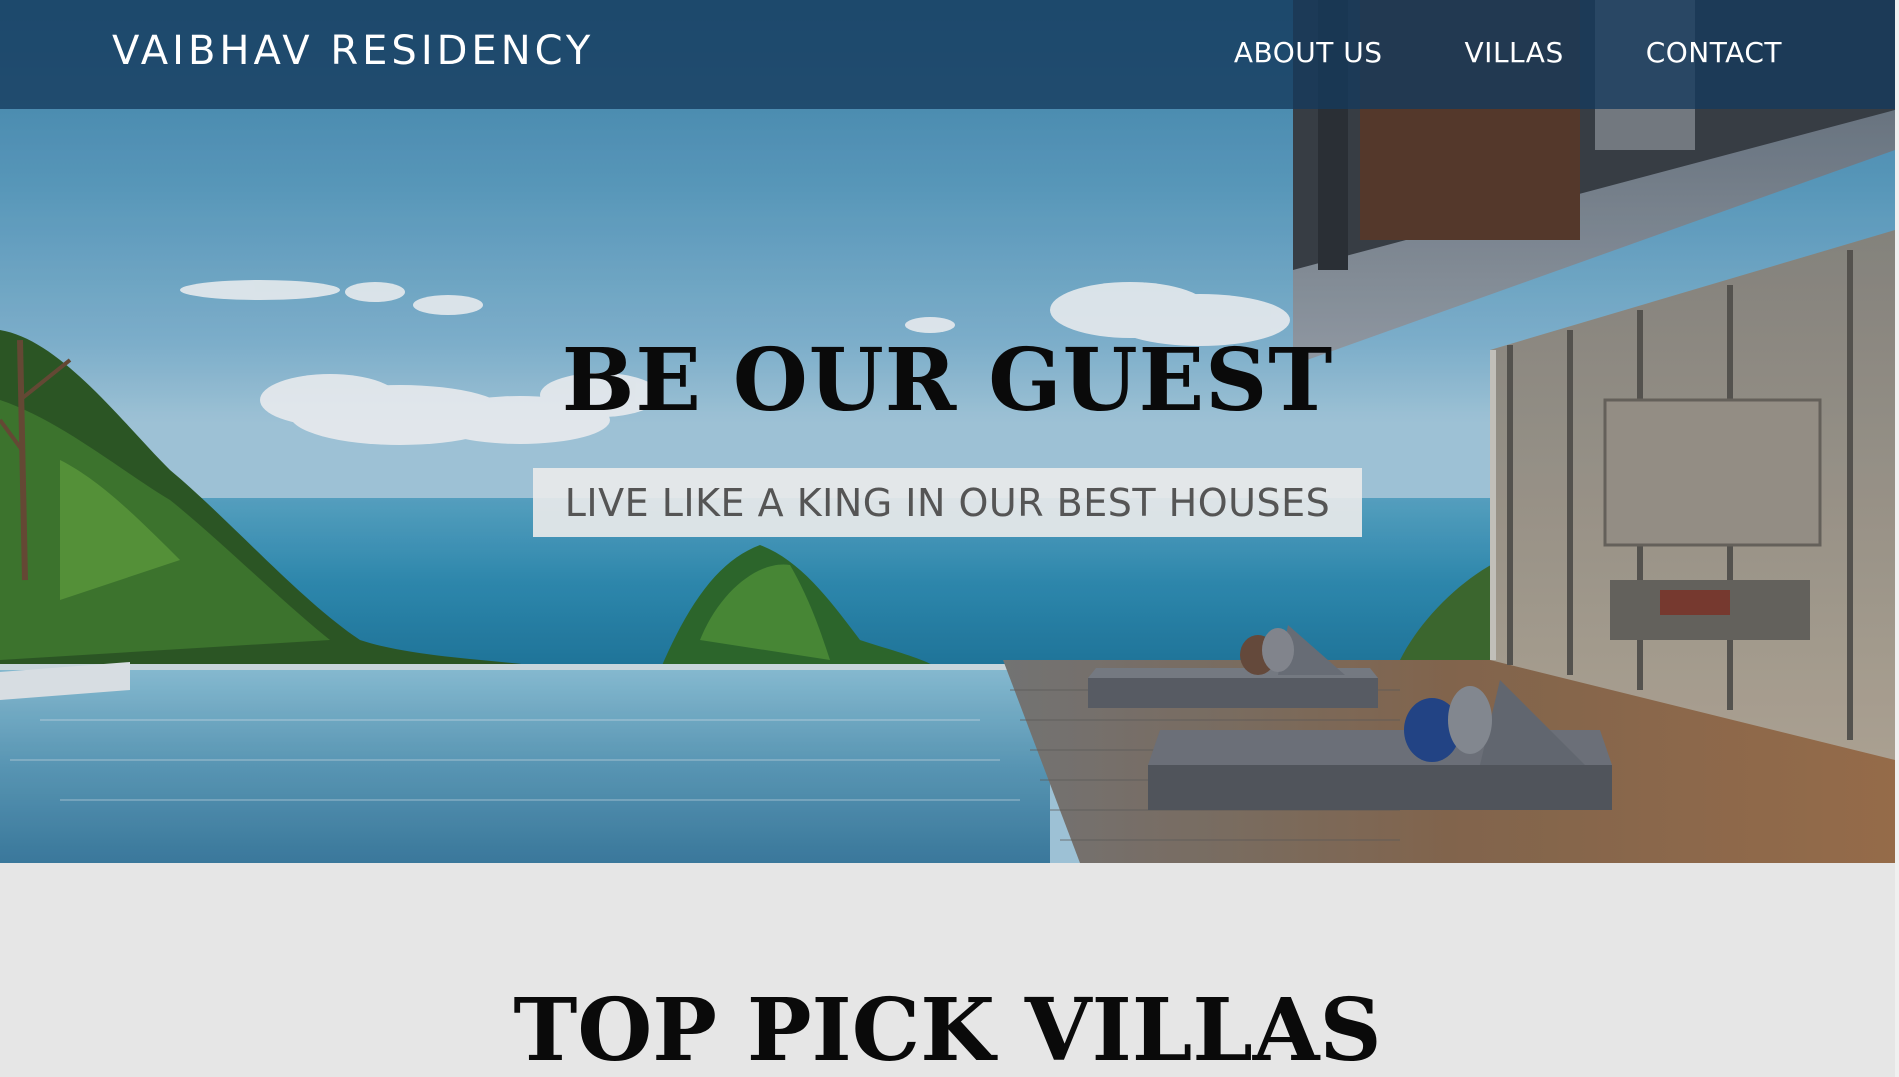 The image size is (1899, 1077). Describe the element at coordinates (947, 1028) in the screenshot. I see `section-title-top-pick-villas: TOP PICK VILLAS` at that location.